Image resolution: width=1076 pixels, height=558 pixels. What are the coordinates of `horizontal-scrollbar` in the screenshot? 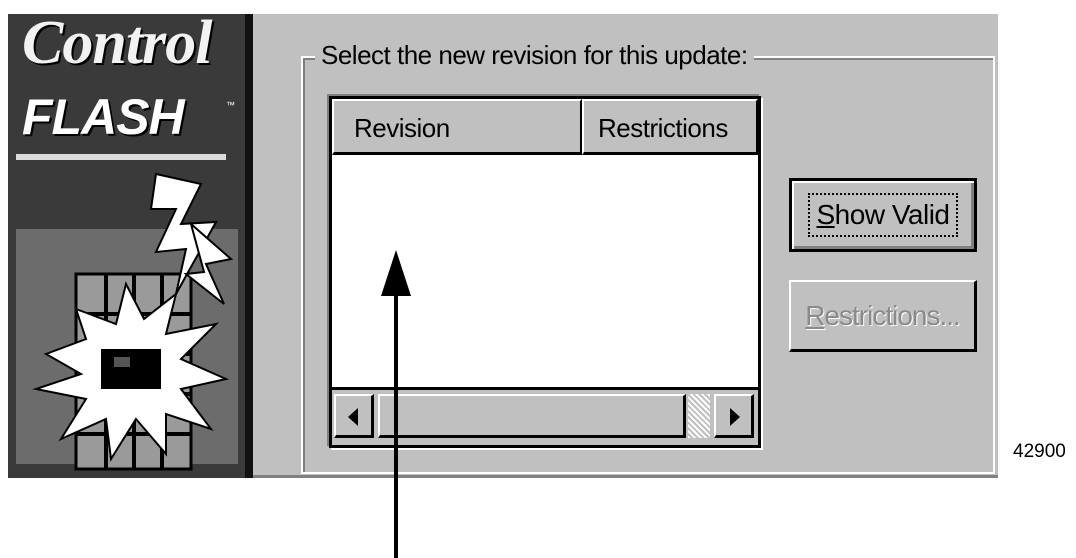 It's located at (545, 416).